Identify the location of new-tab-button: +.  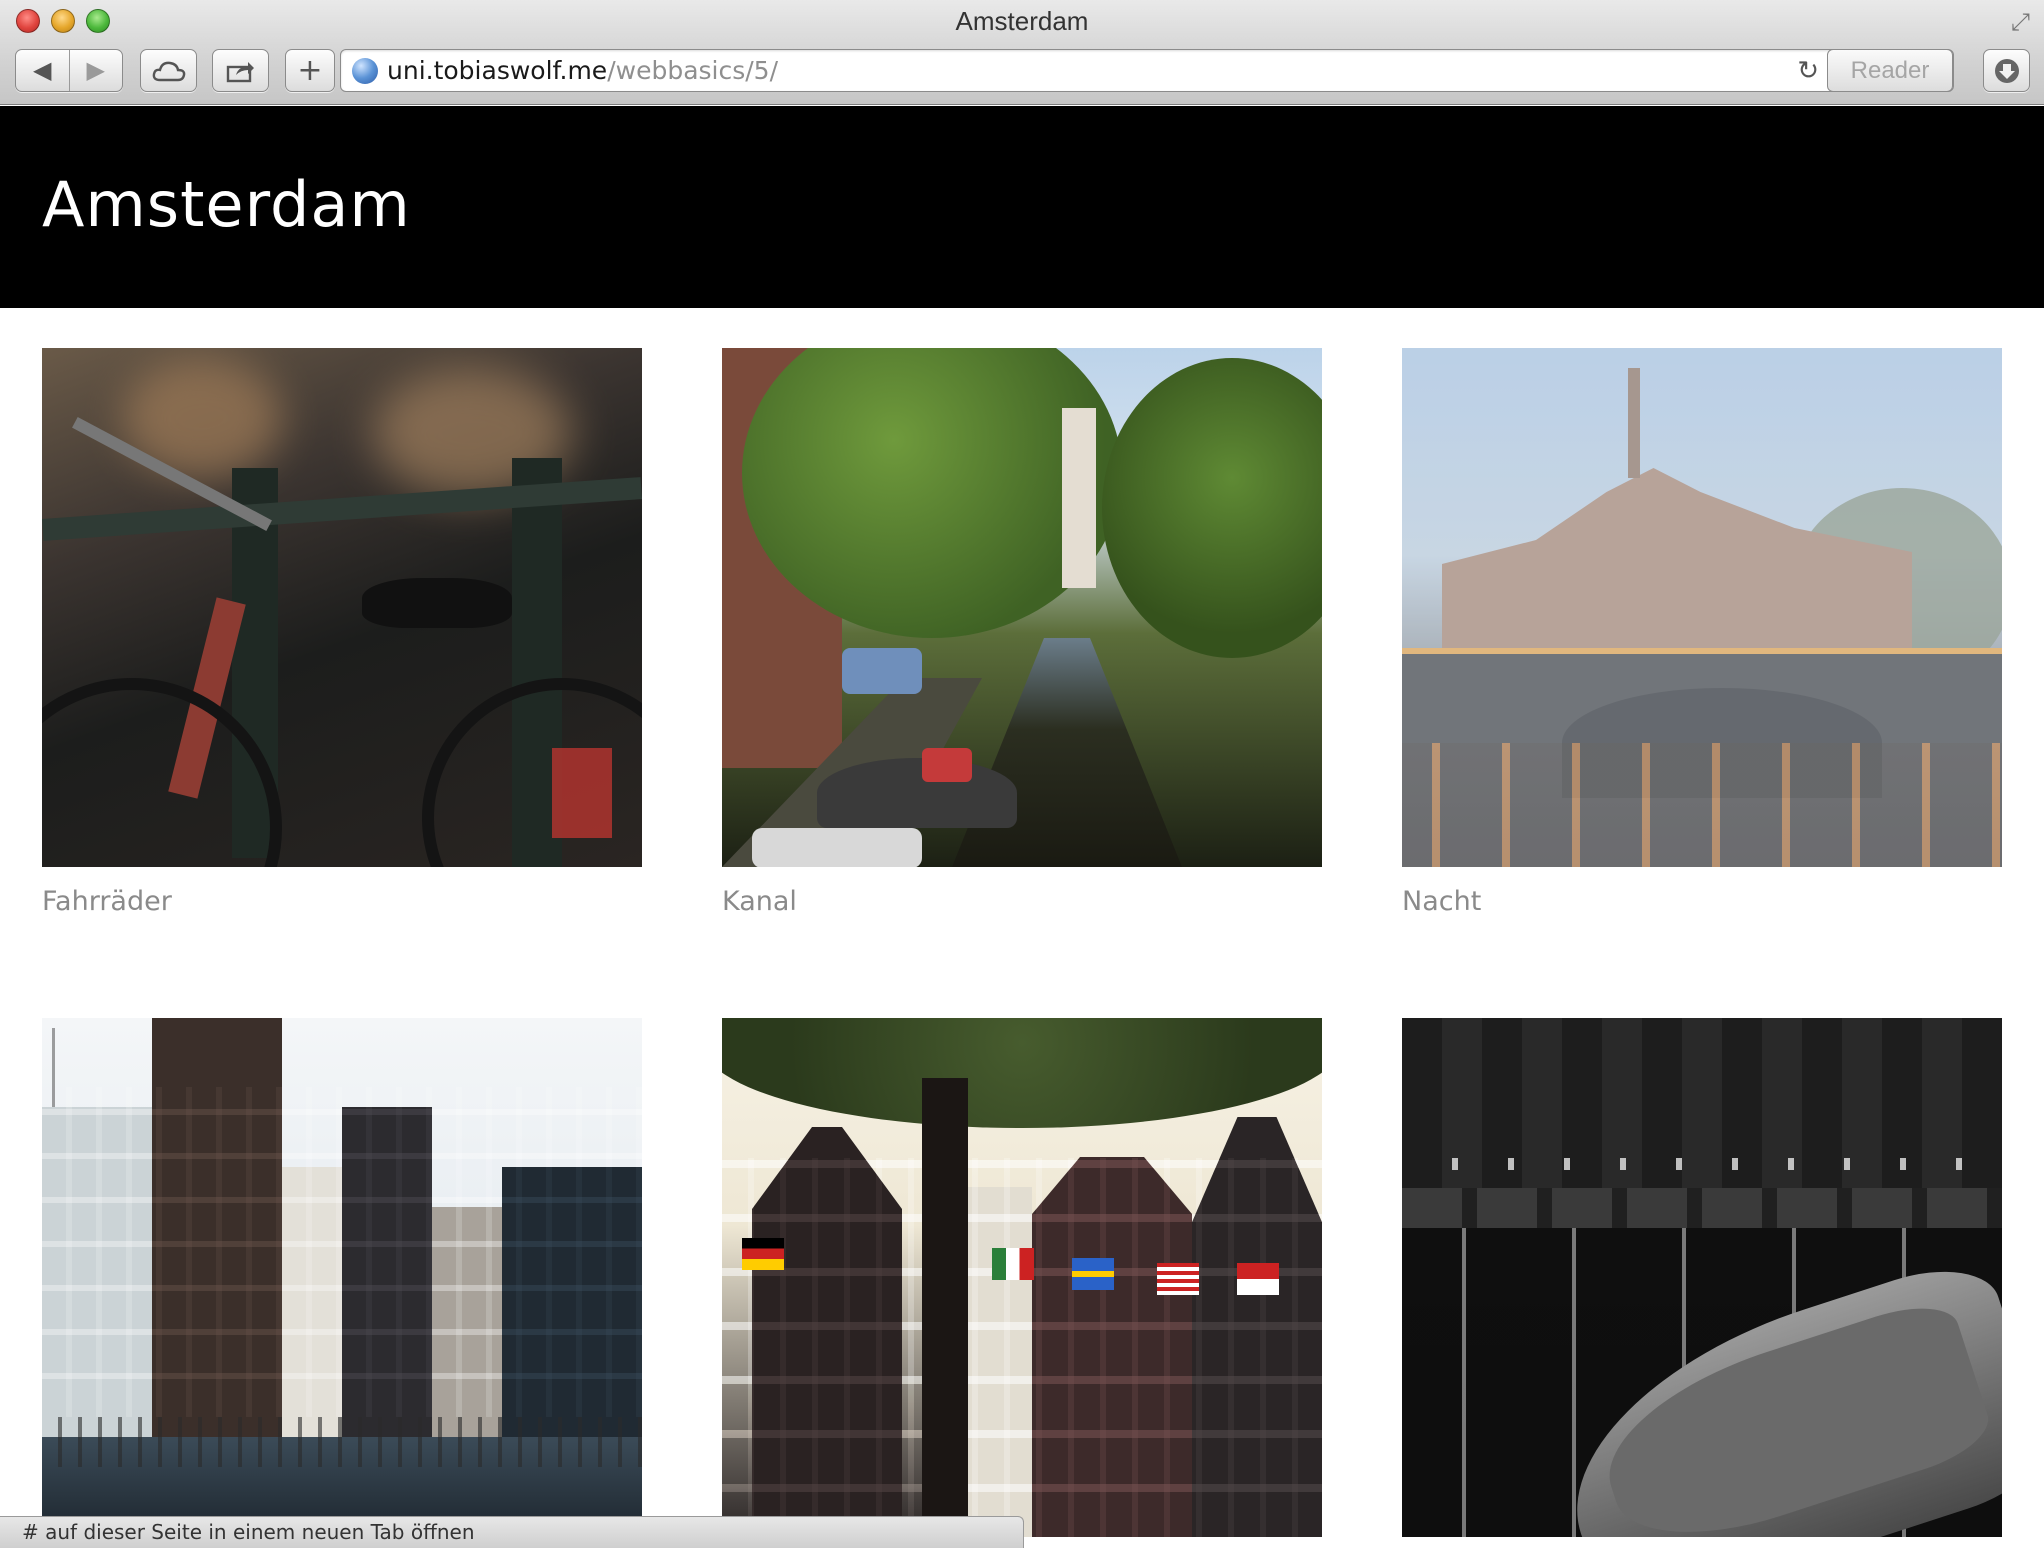
(310, 70).